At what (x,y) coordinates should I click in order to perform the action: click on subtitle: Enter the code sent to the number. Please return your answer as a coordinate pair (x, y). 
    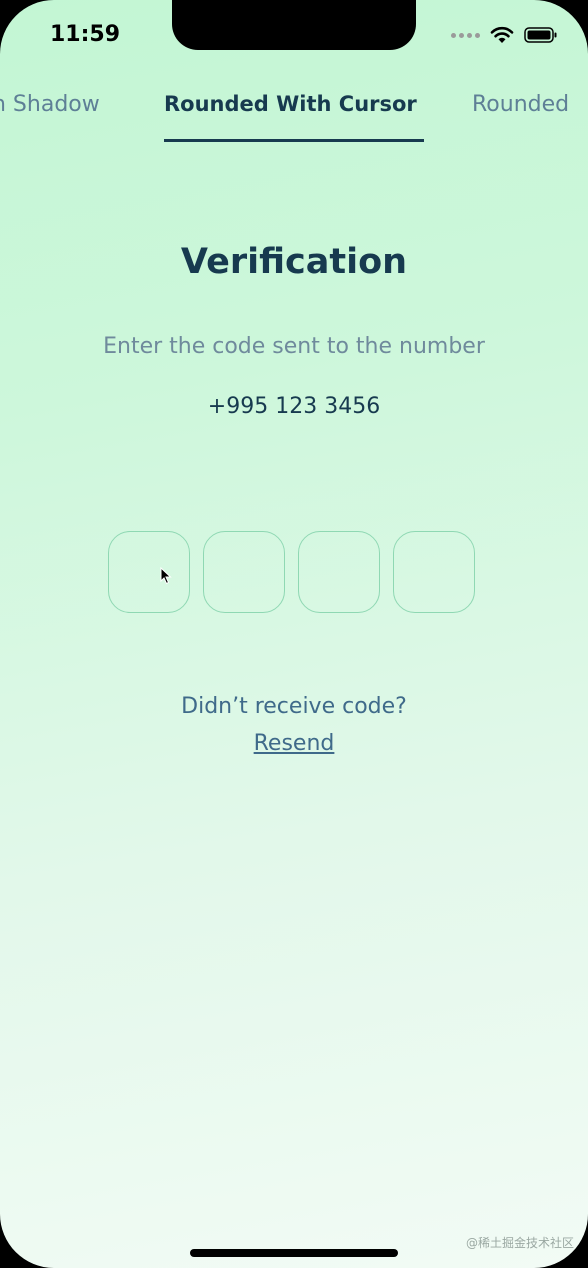
    Looking at the image, I should click on (294, 346).